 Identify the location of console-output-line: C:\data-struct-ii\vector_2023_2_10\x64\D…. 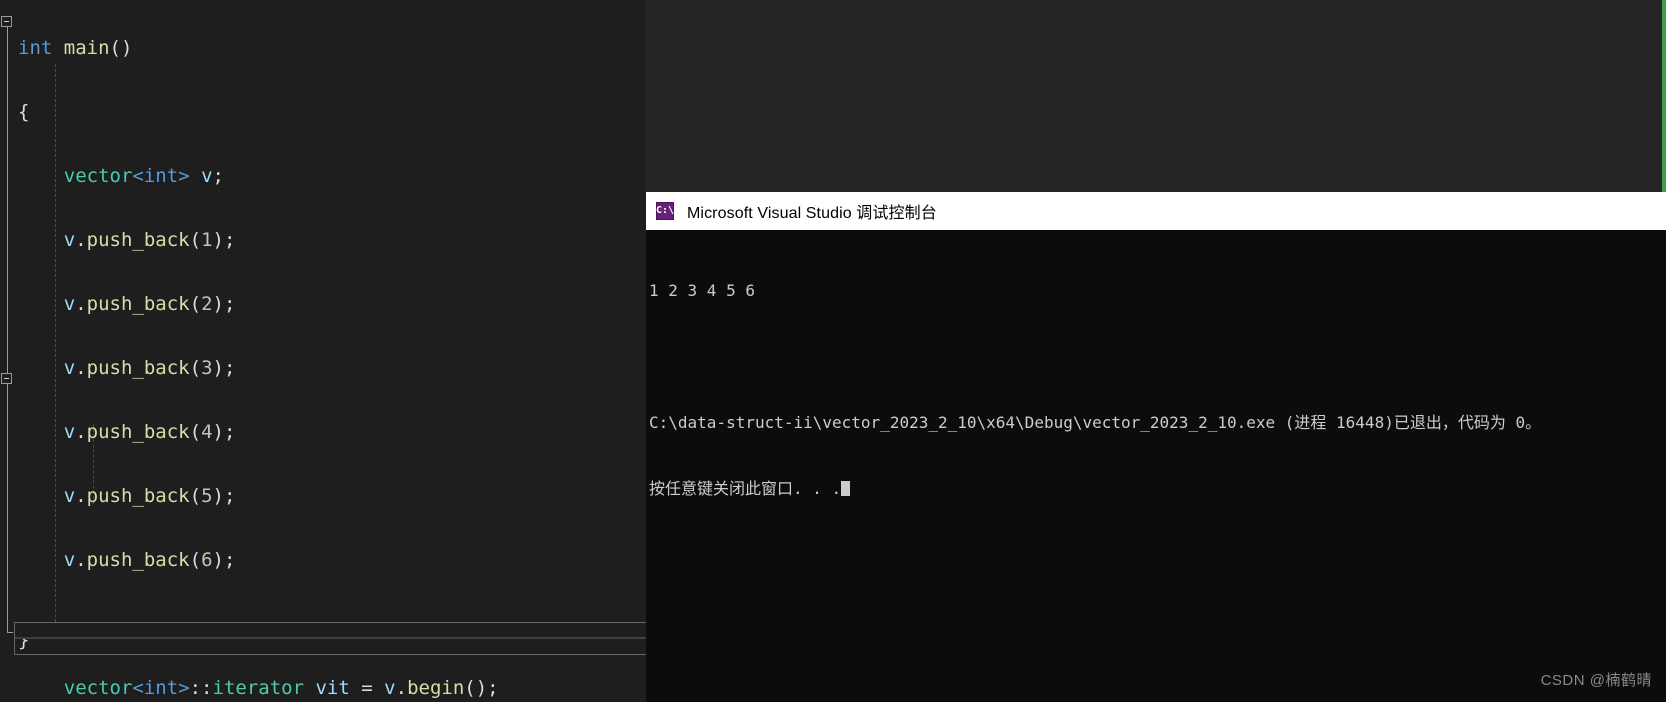
(1095, 422).